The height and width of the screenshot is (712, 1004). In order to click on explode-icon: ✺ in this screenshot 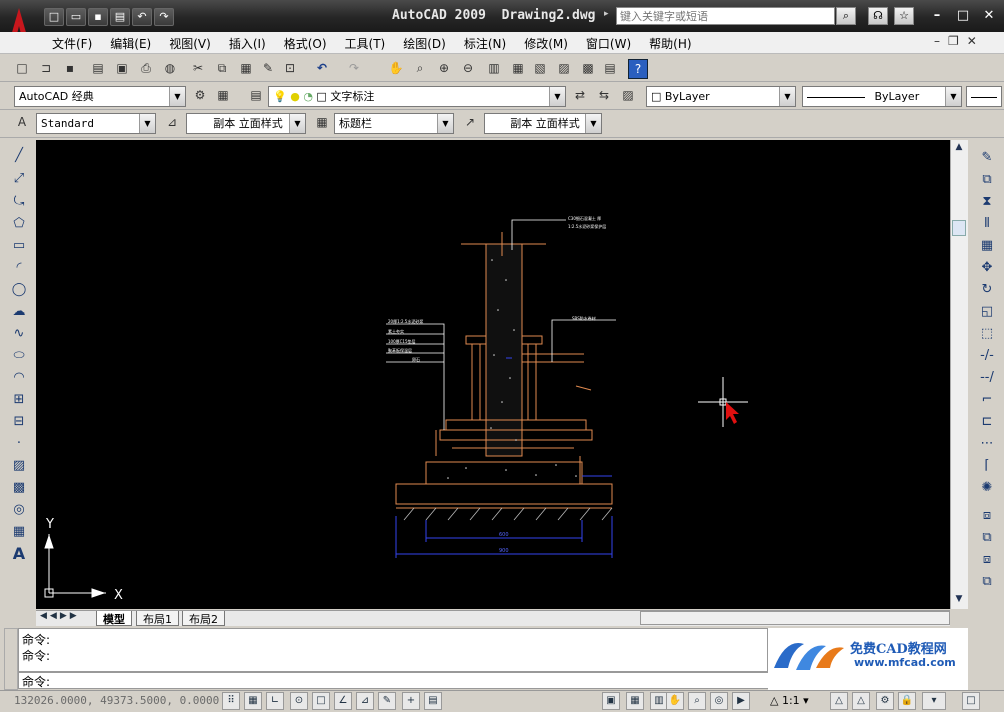, I will do `click(987, 488)`.